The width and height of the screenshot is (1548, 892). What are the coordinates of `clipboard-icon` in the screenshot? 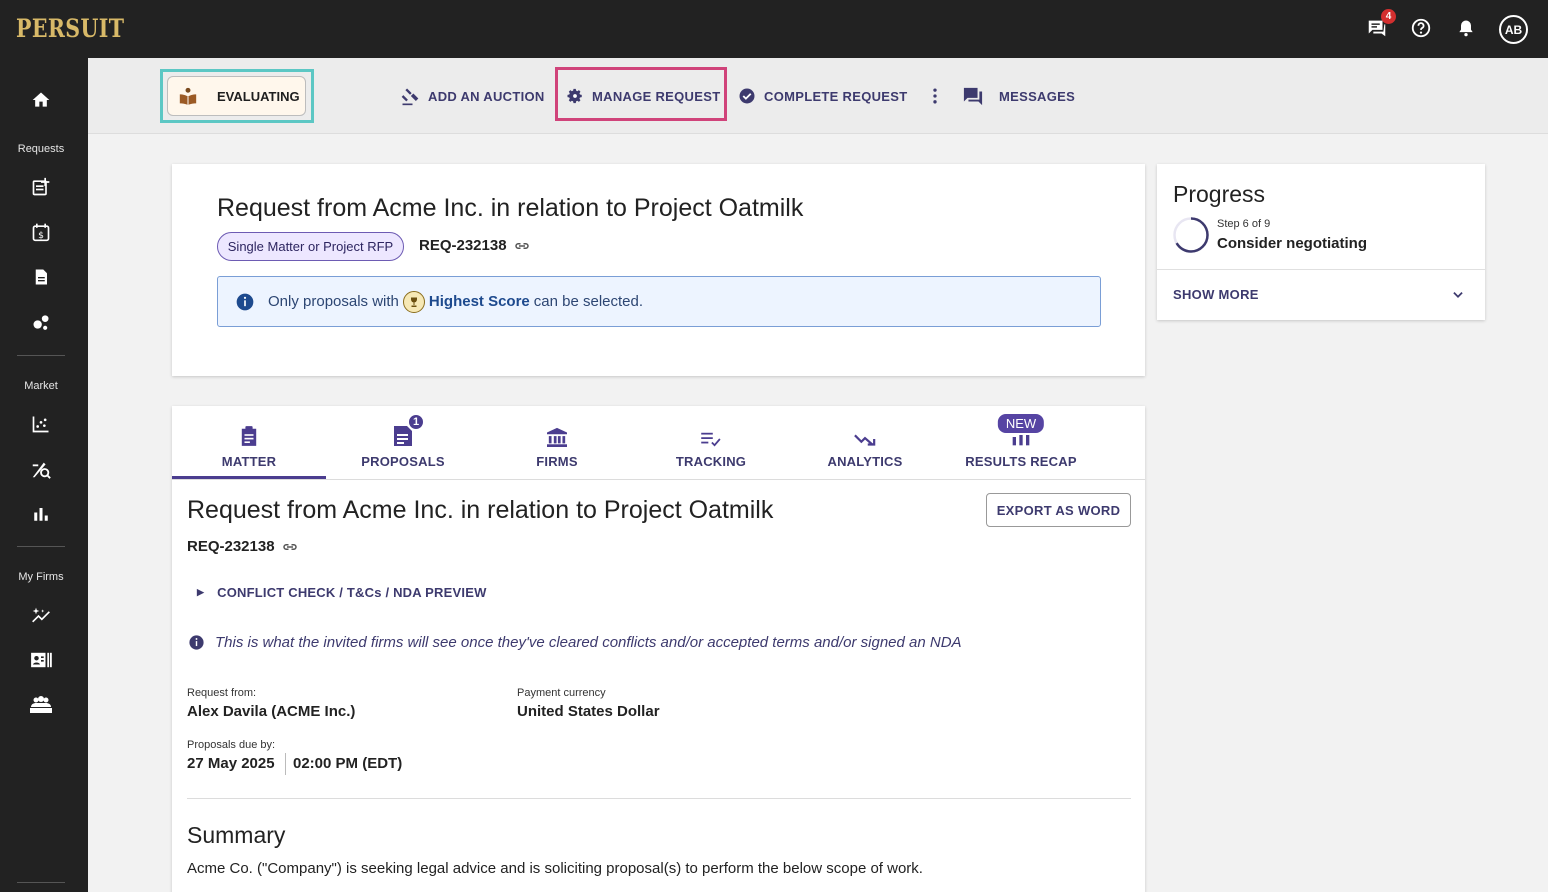 It's located at (249, 436).